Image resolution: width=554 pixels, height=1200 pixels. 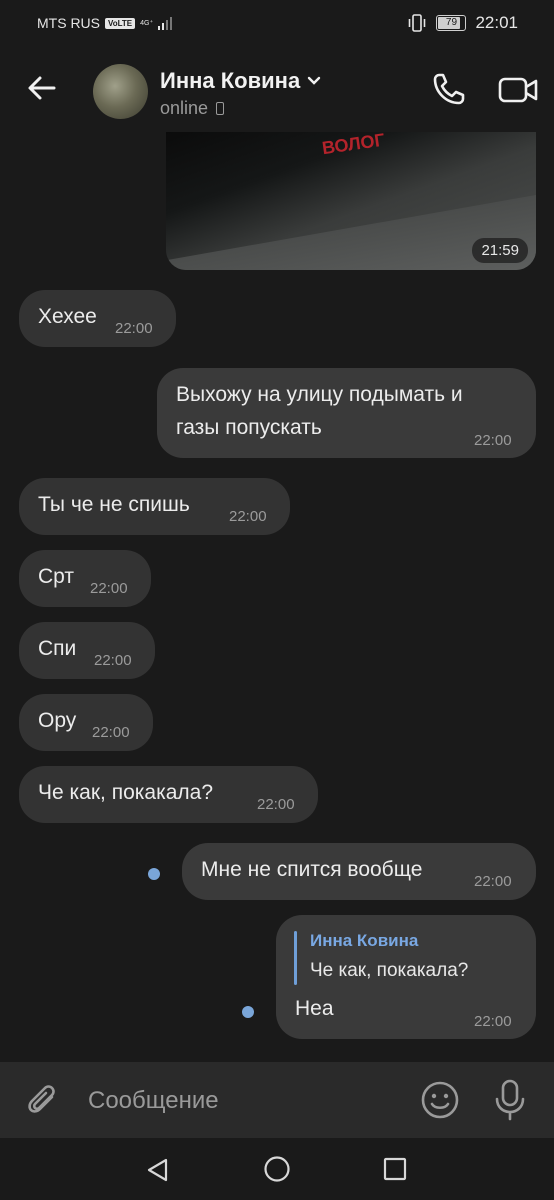 What do you see at coordinates (158, 1170) in the screenshot?
I see `nav-back-icon` at bounding box center [158, 1170].